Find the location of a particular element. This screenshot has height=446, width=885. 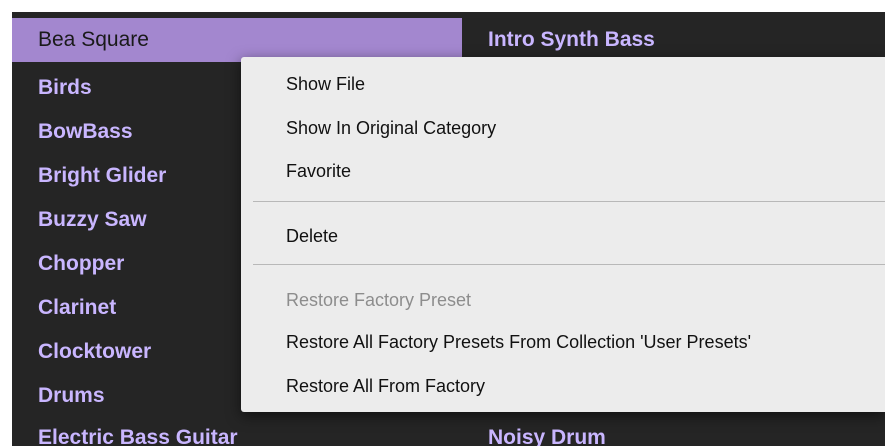

menu-item-show-file: Show File is located at coordinates (325, 84).